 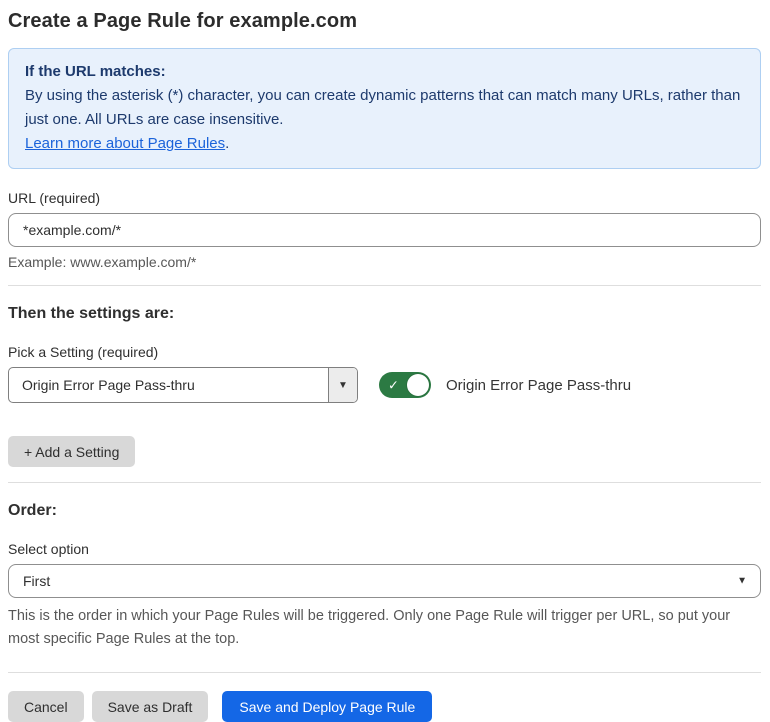 I want to click on setting-dropdown: Origin Error Page Pass-thru ▼, so click(x=183, y=385).